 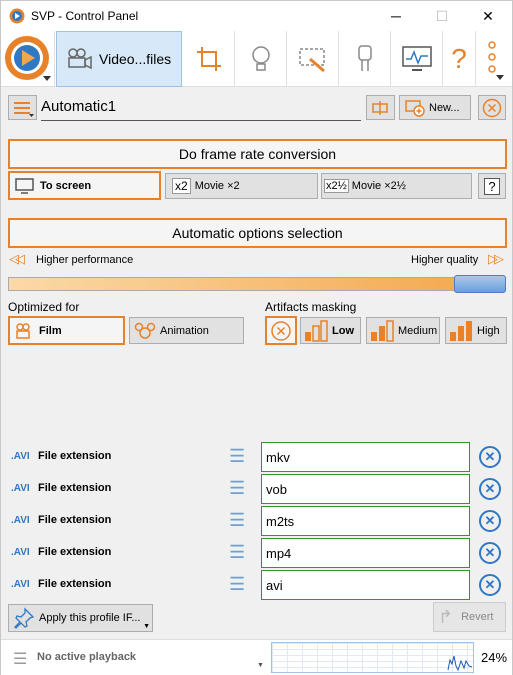 What do you see at coordinates (494, 59) in the screenshot?
I see `more-menu-button` at bounding box center [494, 59].